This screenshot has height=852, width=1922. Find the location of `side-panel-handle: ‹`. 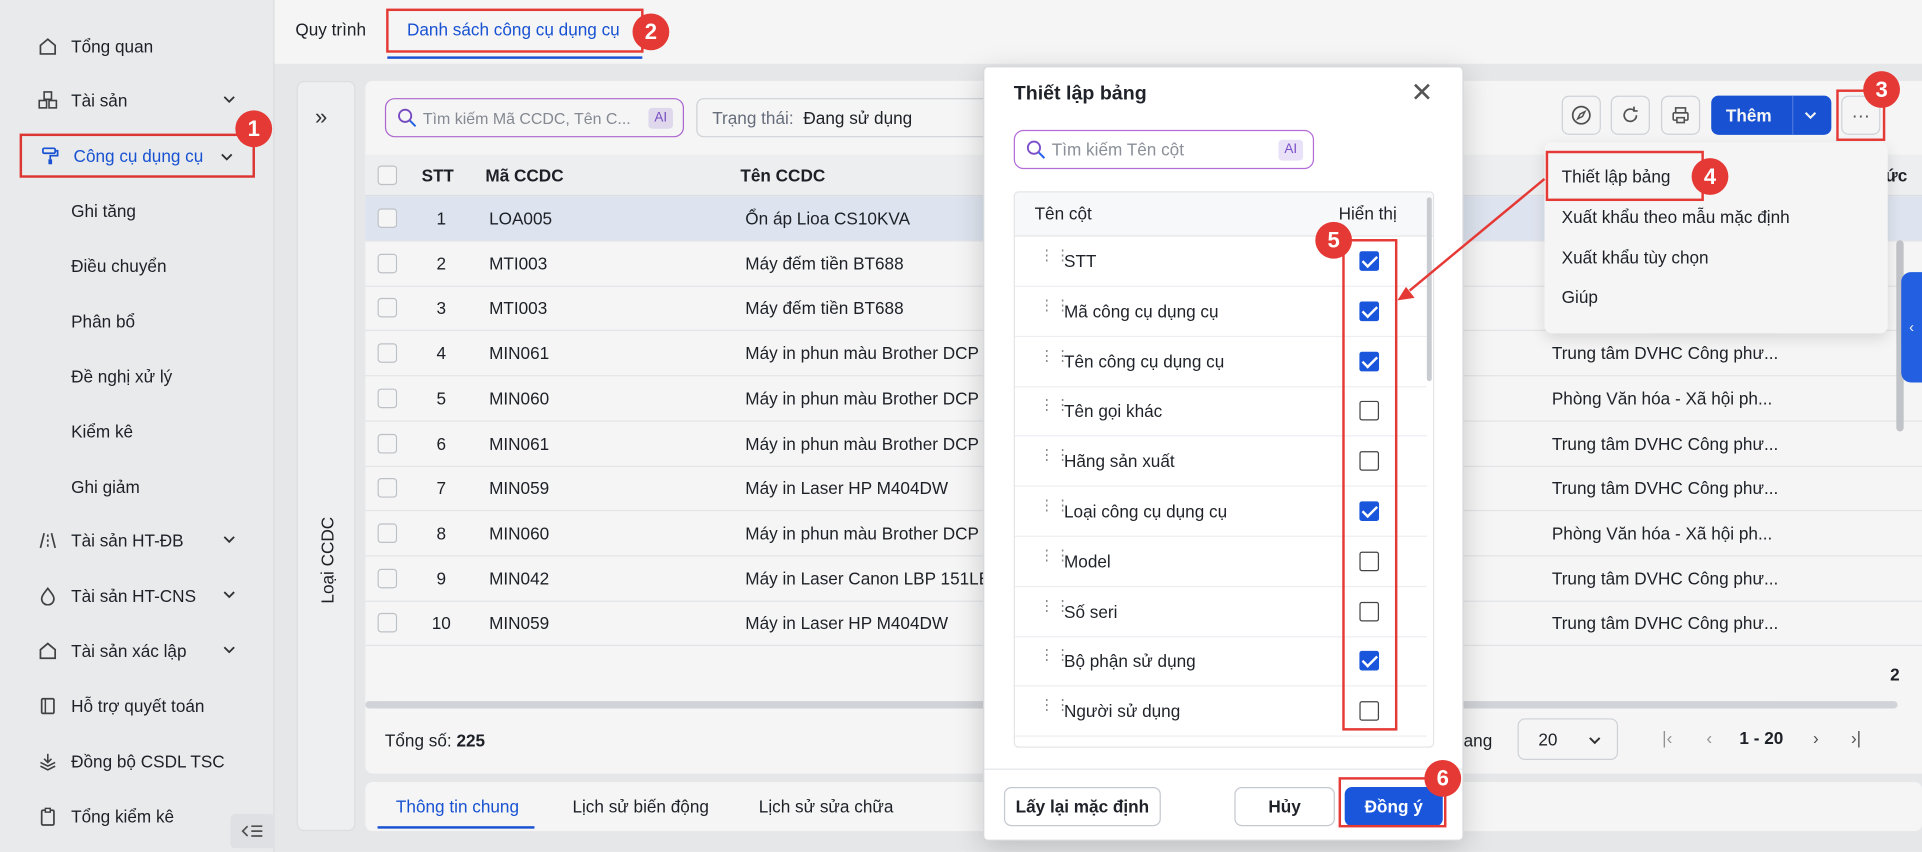

side-panel-handle: ‹ is located at coordinates (1911, 327).